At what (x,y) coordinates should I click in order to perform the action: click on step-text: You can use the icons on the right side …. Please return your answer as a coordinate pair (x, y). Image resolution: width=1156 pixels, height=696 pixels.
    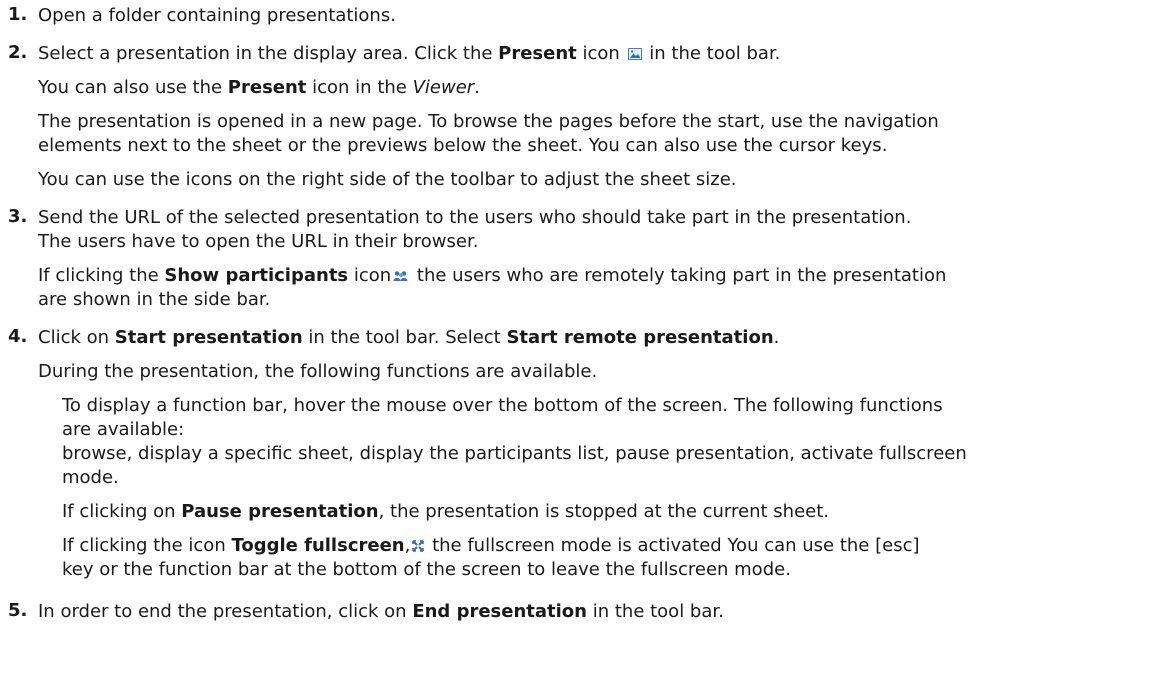
    Looking at the image, I should click on (387, 179).